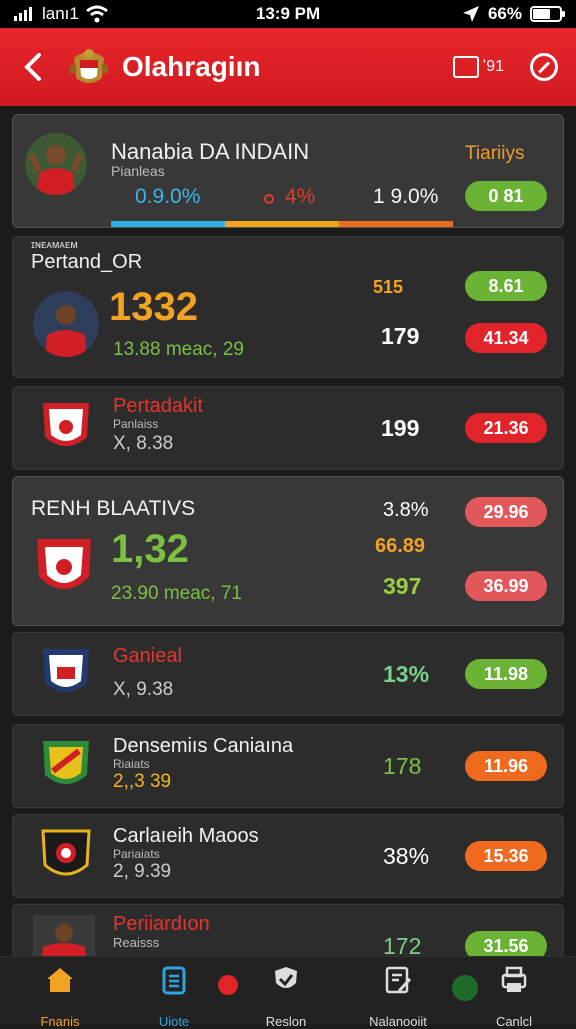 The height and width of the screenshot is (1029, 576). What do you see at coordinates (506, 674) in the screenshot?
I see `odds-pill: 11.98` at bounding box center [506, 674].